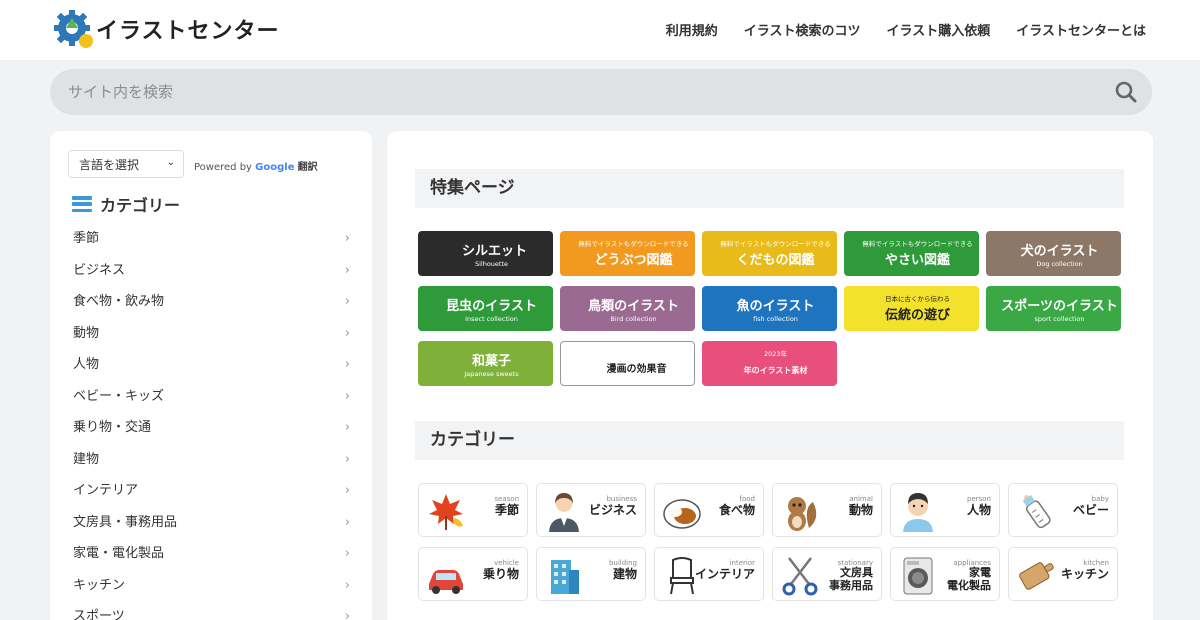 The height and width of the screenshot is (620, 1200). I want to click on banner-title: 伝統の遊び, so click(917, 315).